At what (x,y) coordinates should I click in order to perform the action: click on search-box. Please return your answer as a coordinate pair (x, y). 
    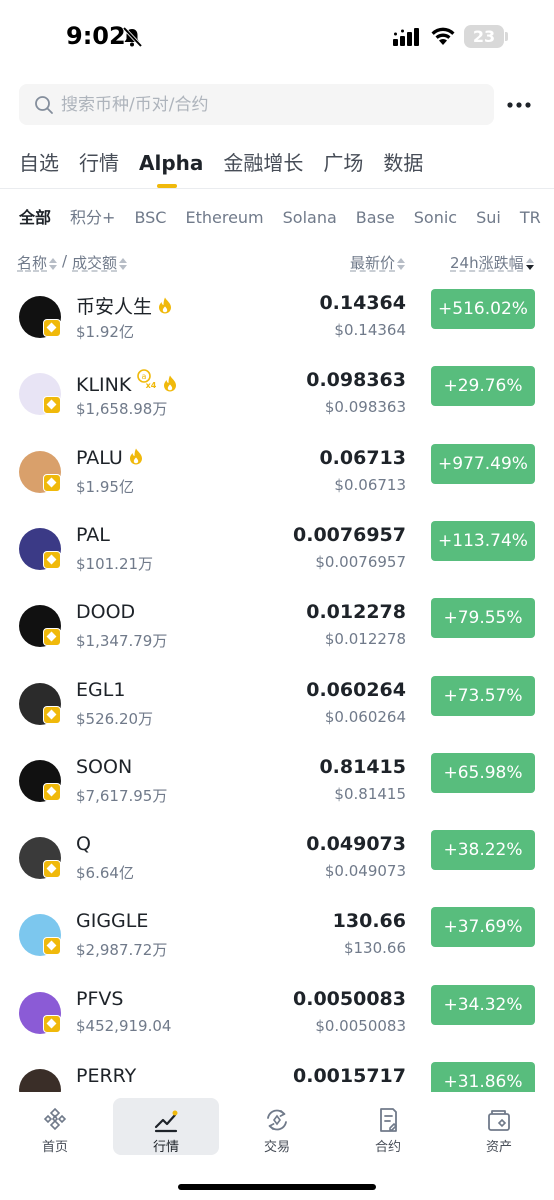
    Looking at the image, I should click on (256, 104).